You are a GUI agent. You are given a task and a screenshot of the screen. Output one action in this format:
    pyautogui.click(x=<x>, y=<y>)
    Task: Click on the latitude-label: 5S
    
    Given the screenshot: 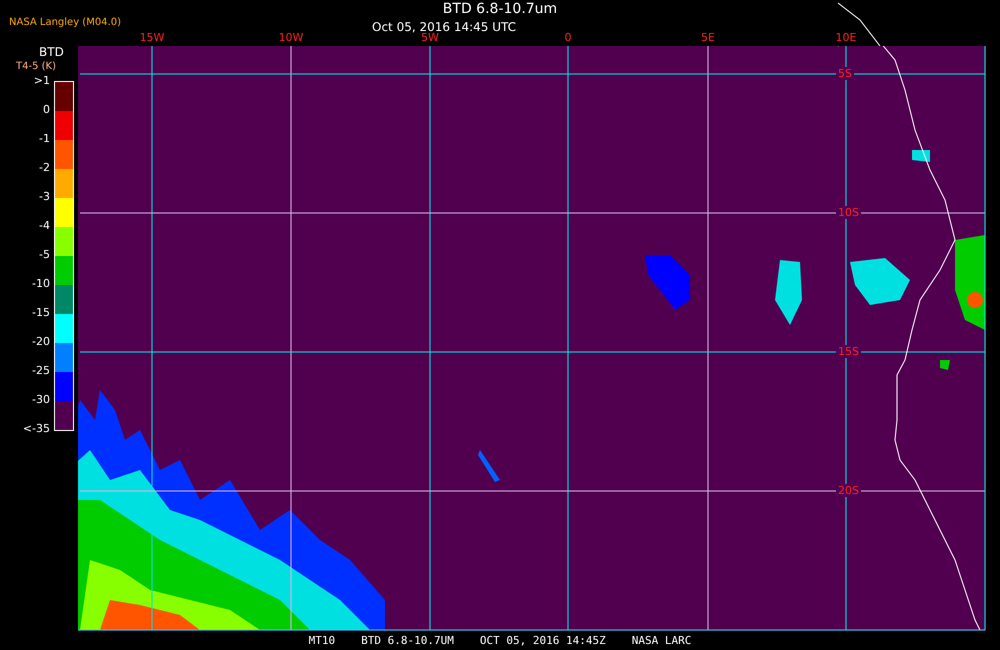 What is the action you would take?
    pyautogui.click(x=845, y=73)
    